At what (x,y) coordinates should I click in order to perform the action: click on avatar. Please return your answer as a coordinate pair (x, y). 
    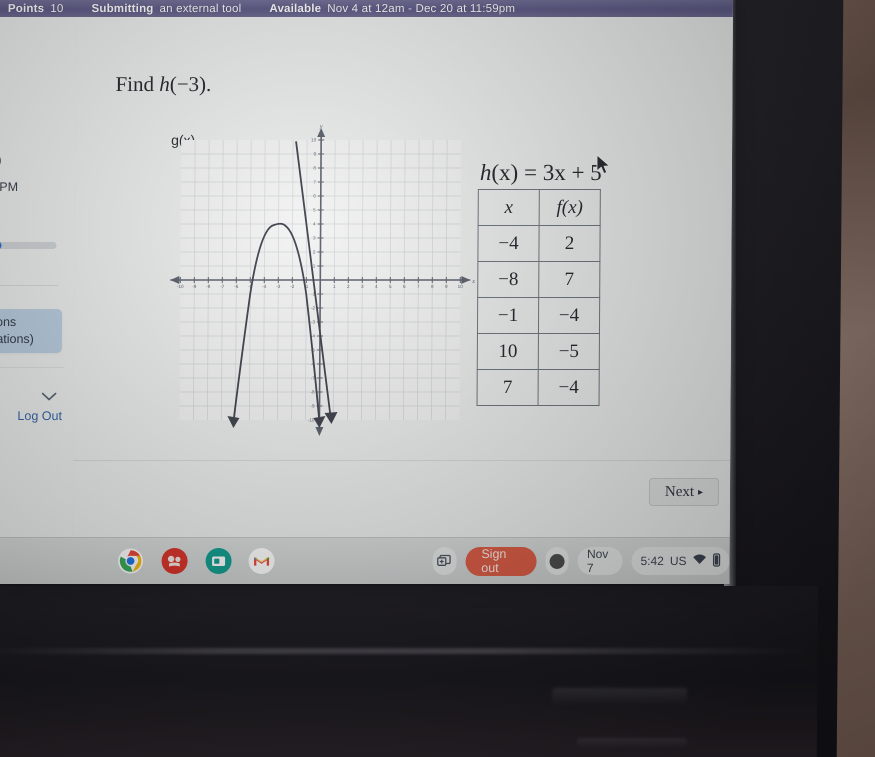
    Looking at the image, I should click on (557, 561).